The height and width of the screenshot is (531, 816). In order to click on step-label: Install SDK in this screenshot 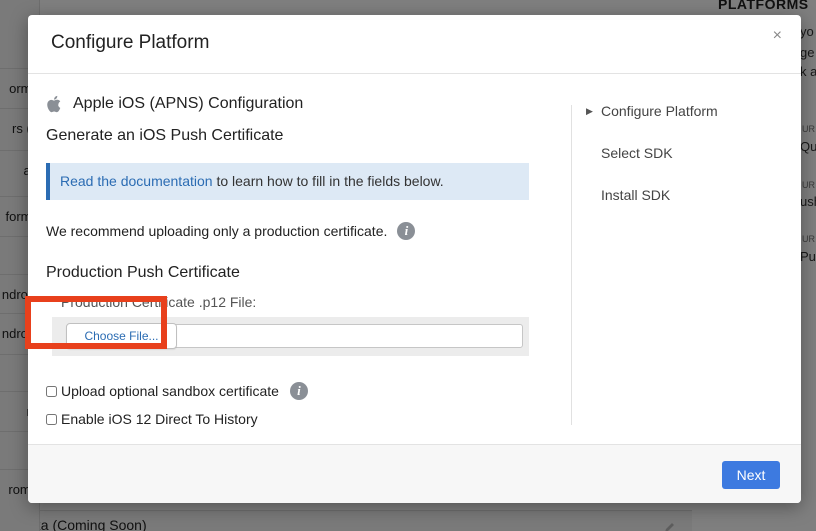, I will do `click(636, 195)`.